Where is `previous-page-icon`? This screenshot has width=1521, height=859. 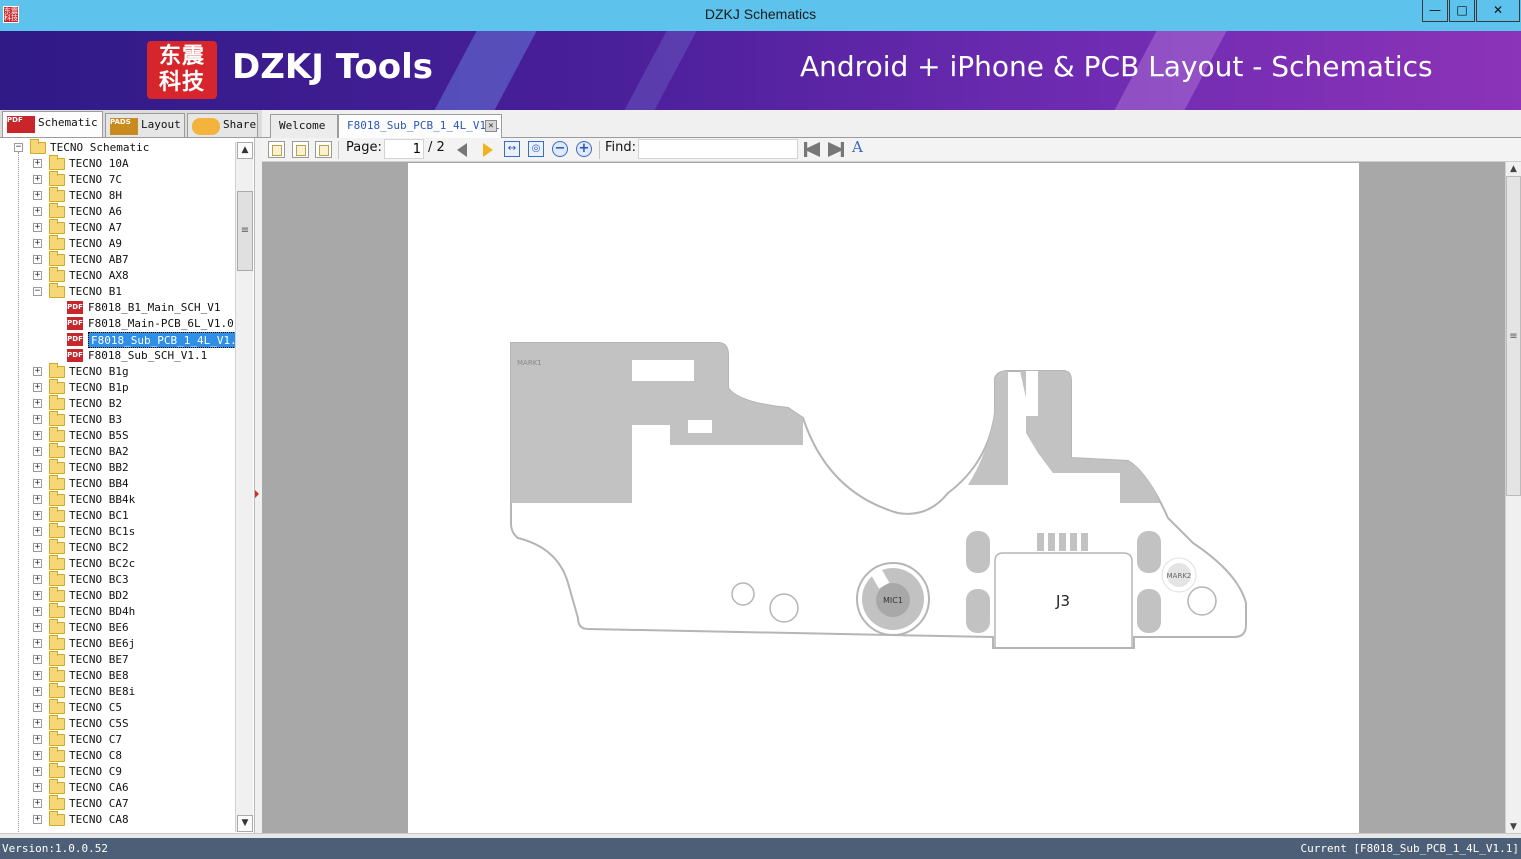 previous-page-icon is located at coordinates (462, 150).